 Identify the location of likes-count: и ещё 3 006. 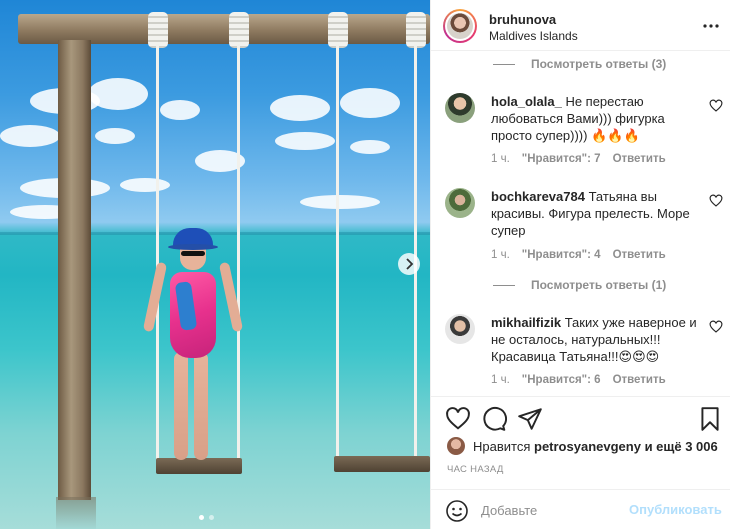
(681, 446).